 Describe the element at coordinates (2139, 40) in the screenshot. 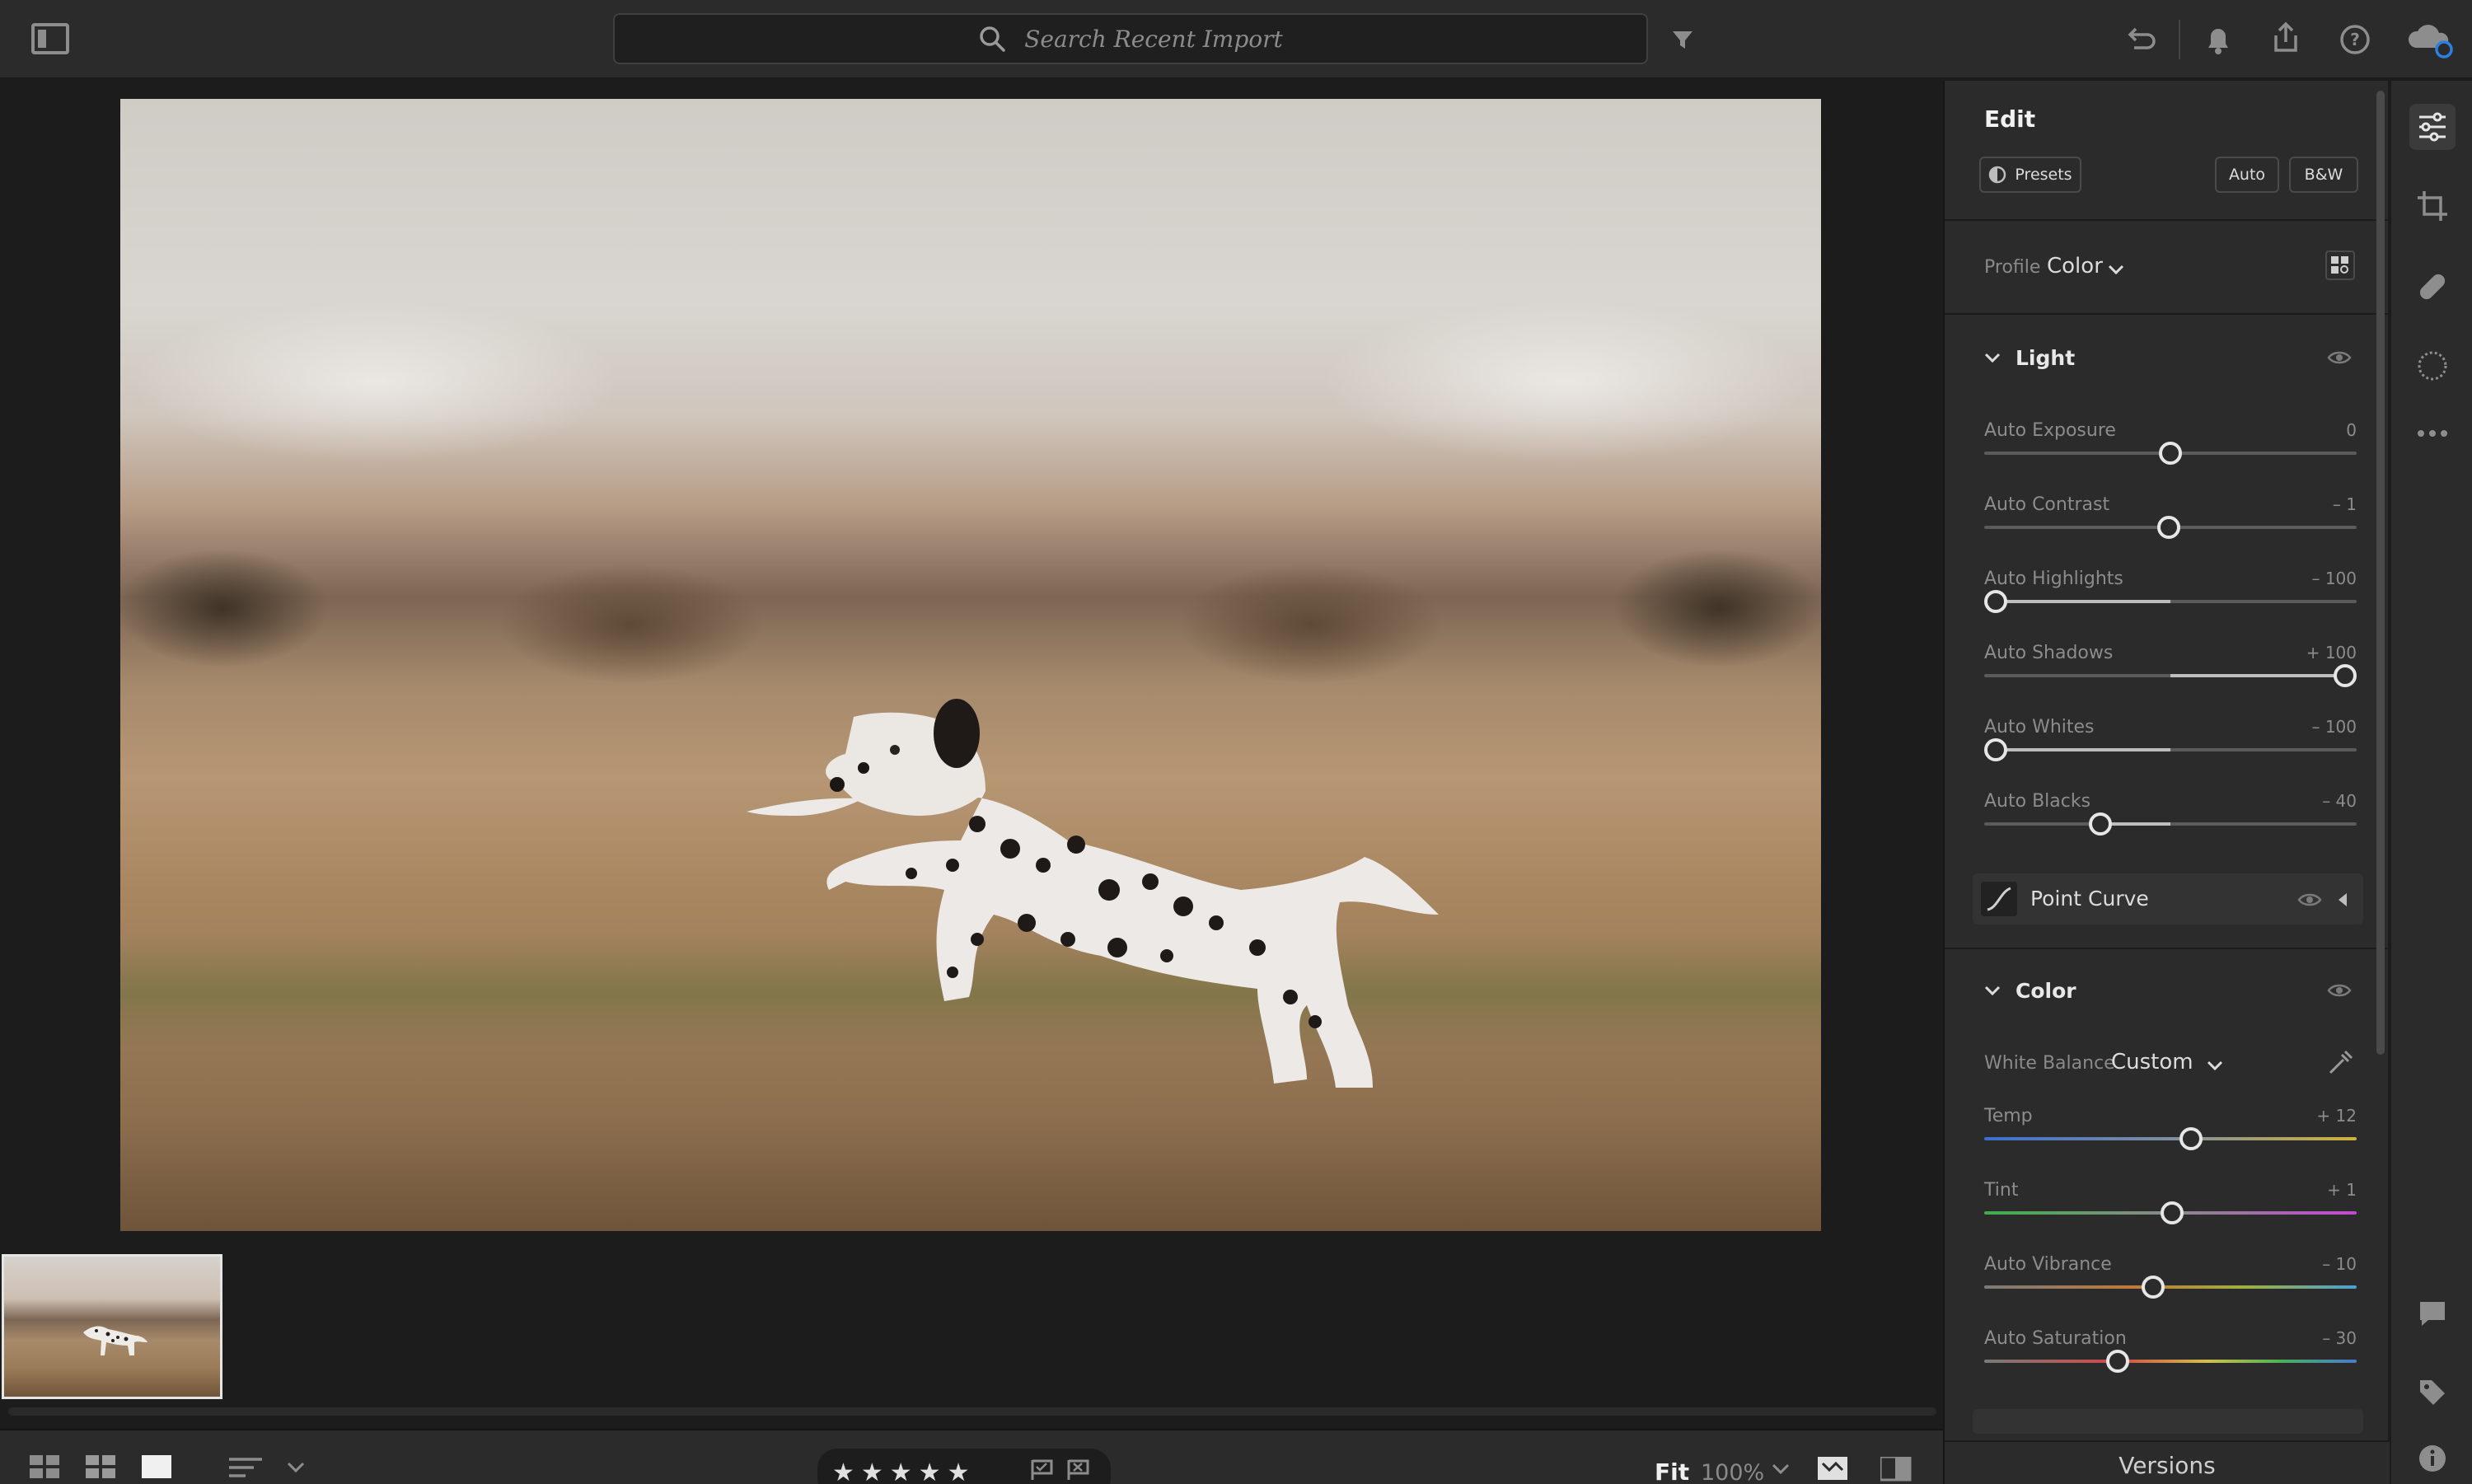

I see `undo-icon` at that location.